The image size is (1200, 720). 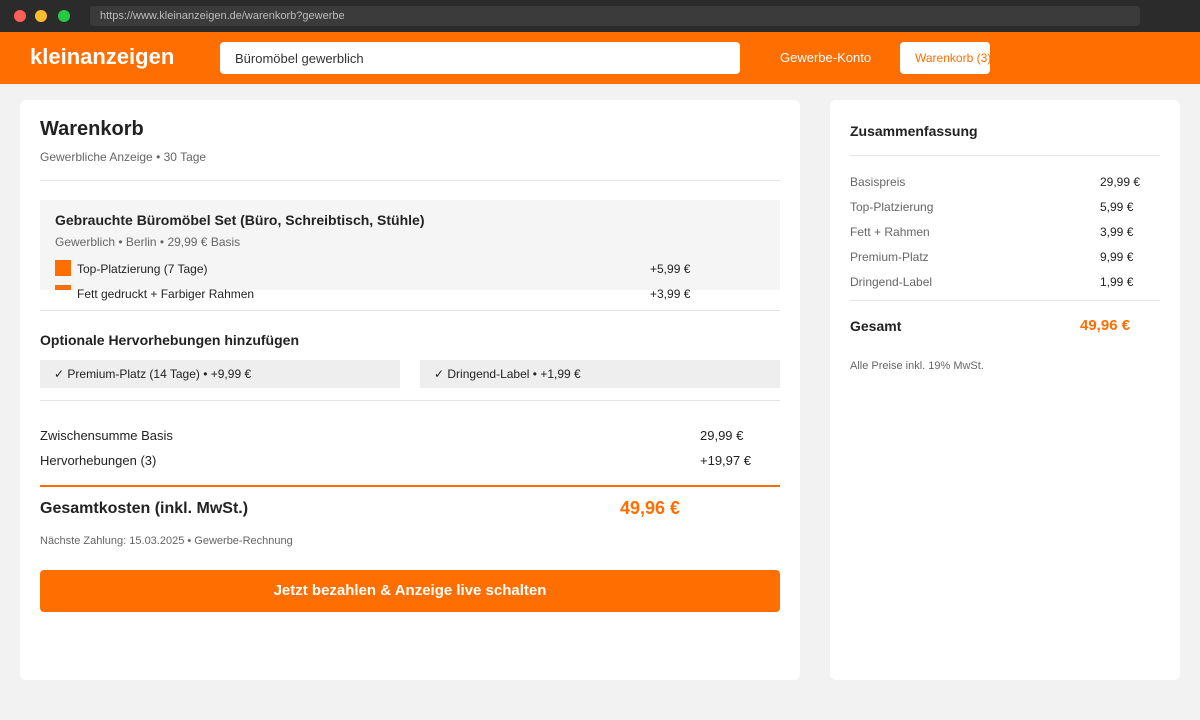 What do you see at coordinates (945, 58) in the screenshot?
I see `cart-button: Warenkorb (3)` at bounding box center [945, 58].